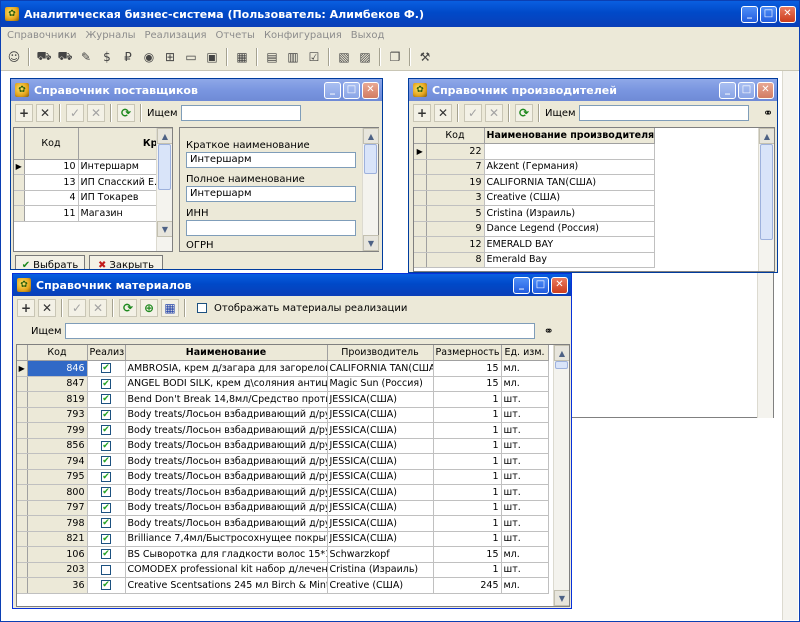 The image size is (800, 622). Describe the element at coordinates (540, 285) in the screenshot. I see `materials-maximize-button: □` at that location.